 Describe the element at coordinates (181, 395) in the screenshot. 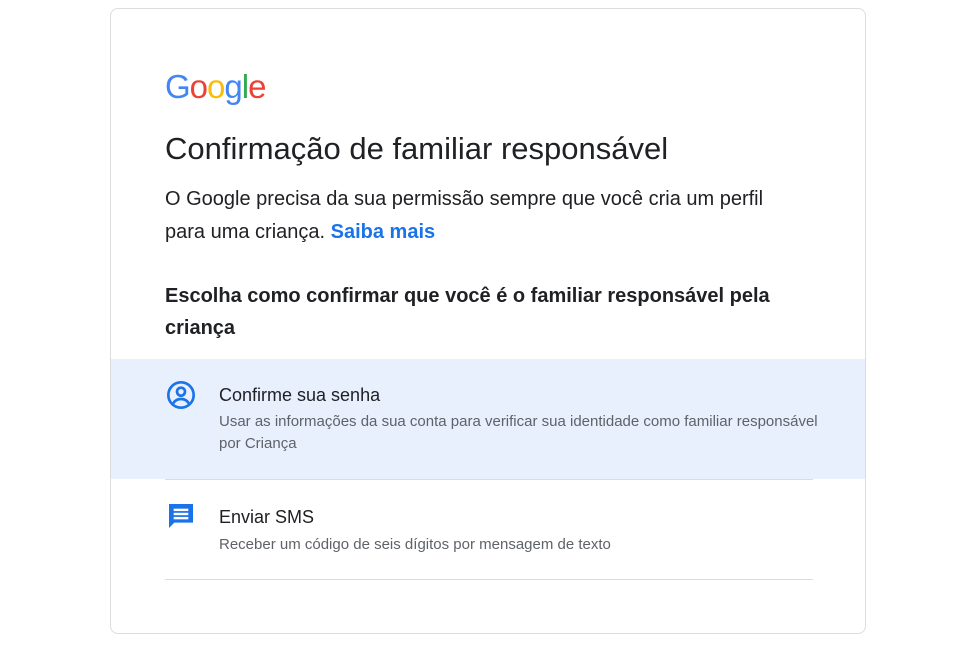

I see `account-circle-icon` at that location.